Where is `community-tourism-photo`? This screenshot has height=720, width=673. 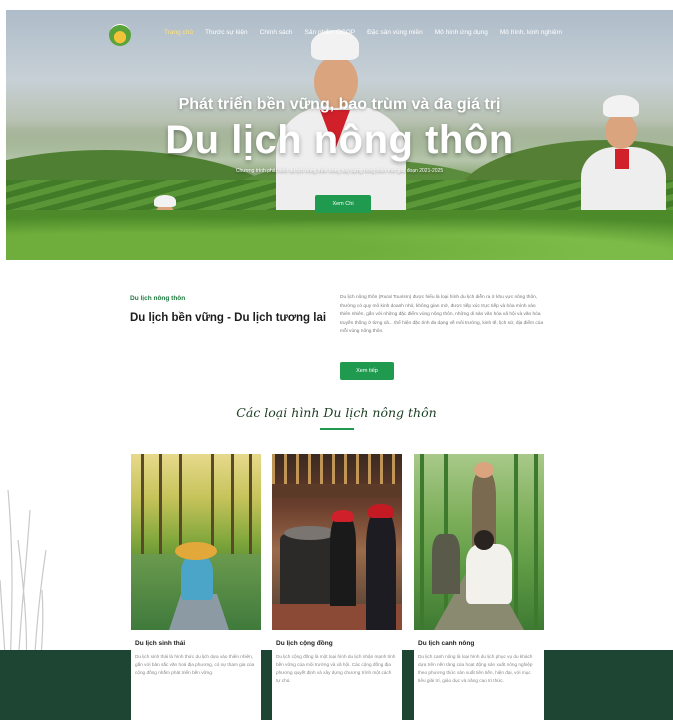 community-tourism-photo is located at coordinates (337, 542).